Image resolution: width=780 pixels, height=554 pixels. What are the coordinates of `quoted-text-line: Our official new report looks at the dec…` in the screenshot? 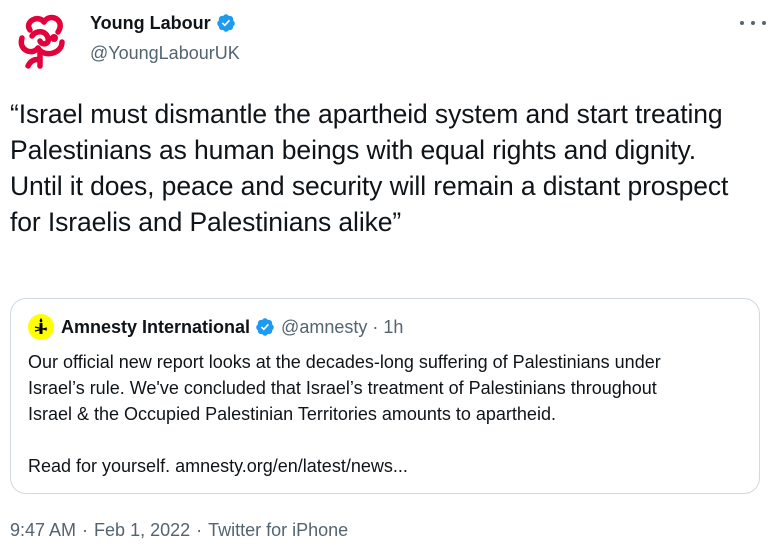 It's located at (344, 362).